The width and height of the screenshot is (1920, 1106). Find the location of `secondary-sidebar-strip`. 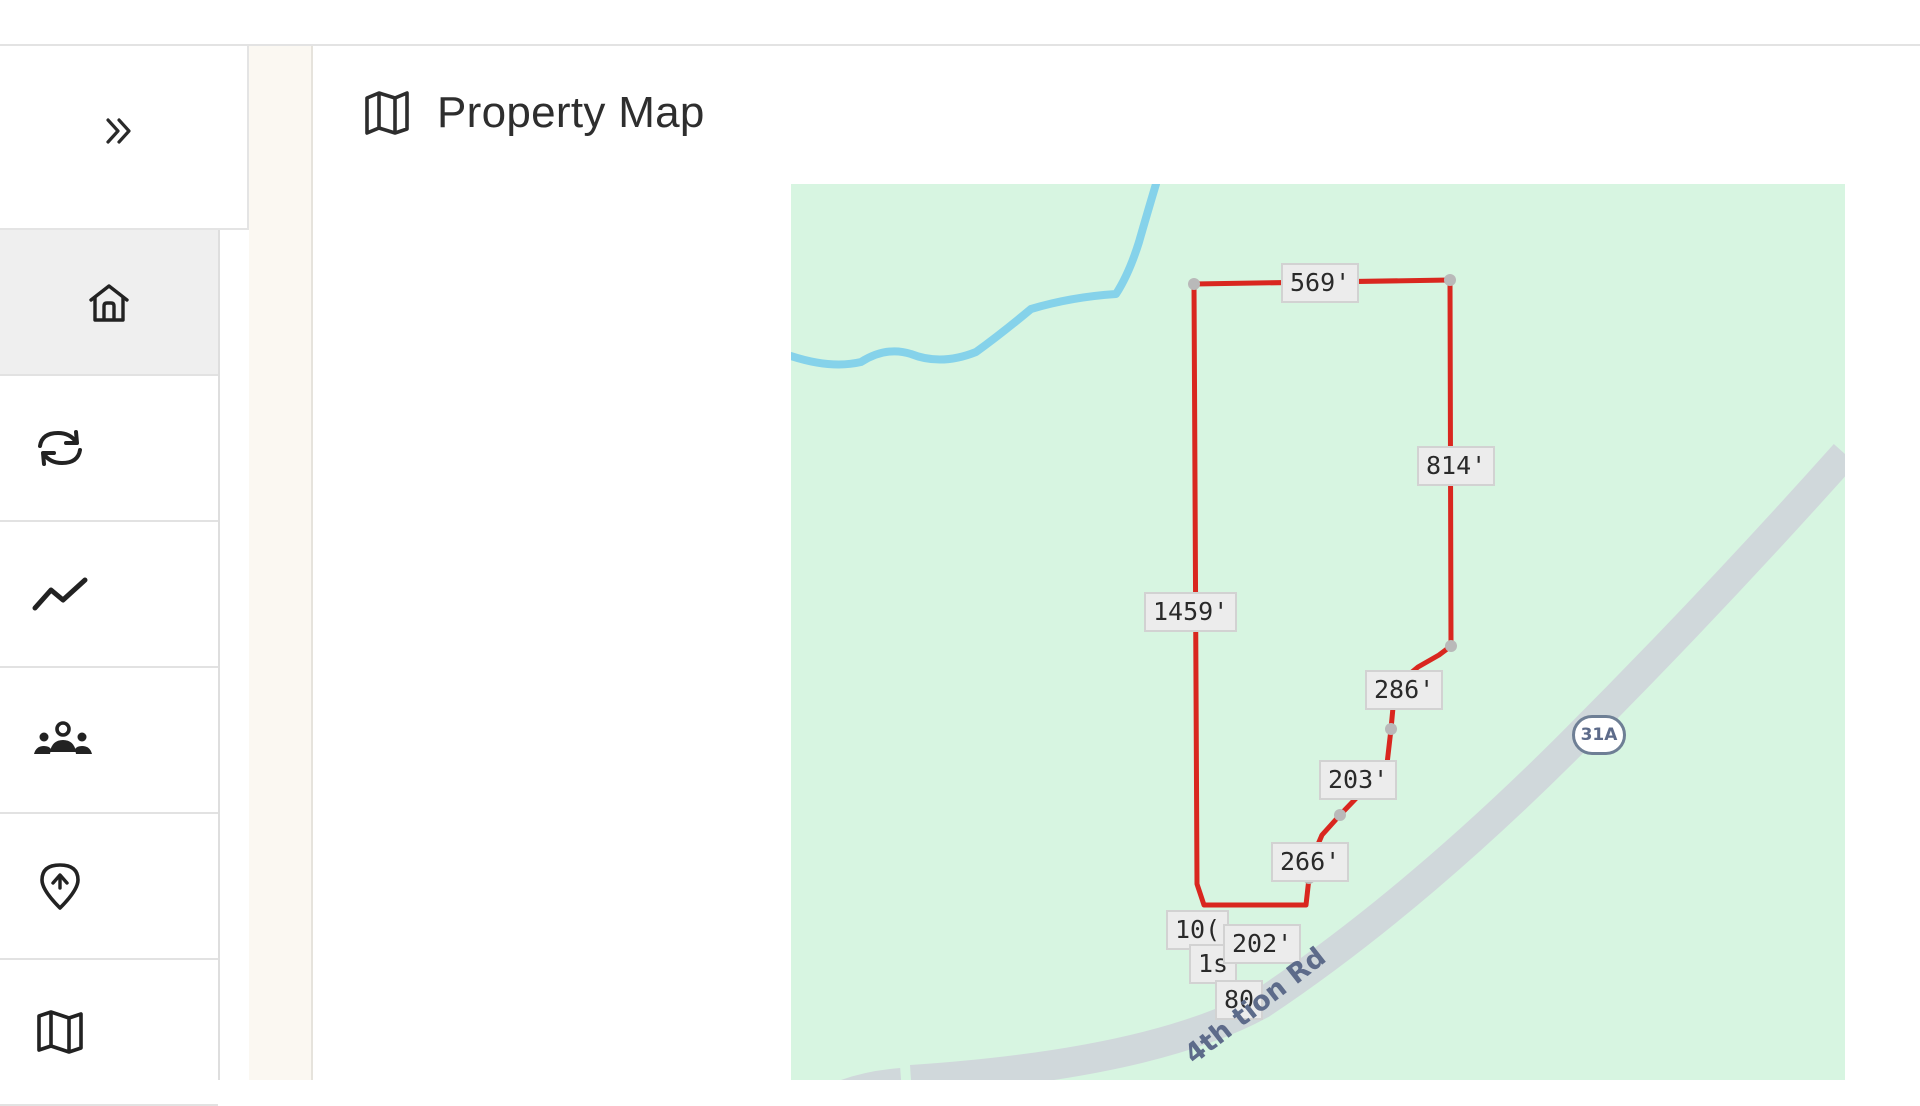

secondary-sidebar-strip is located at coordinates (281, 563).